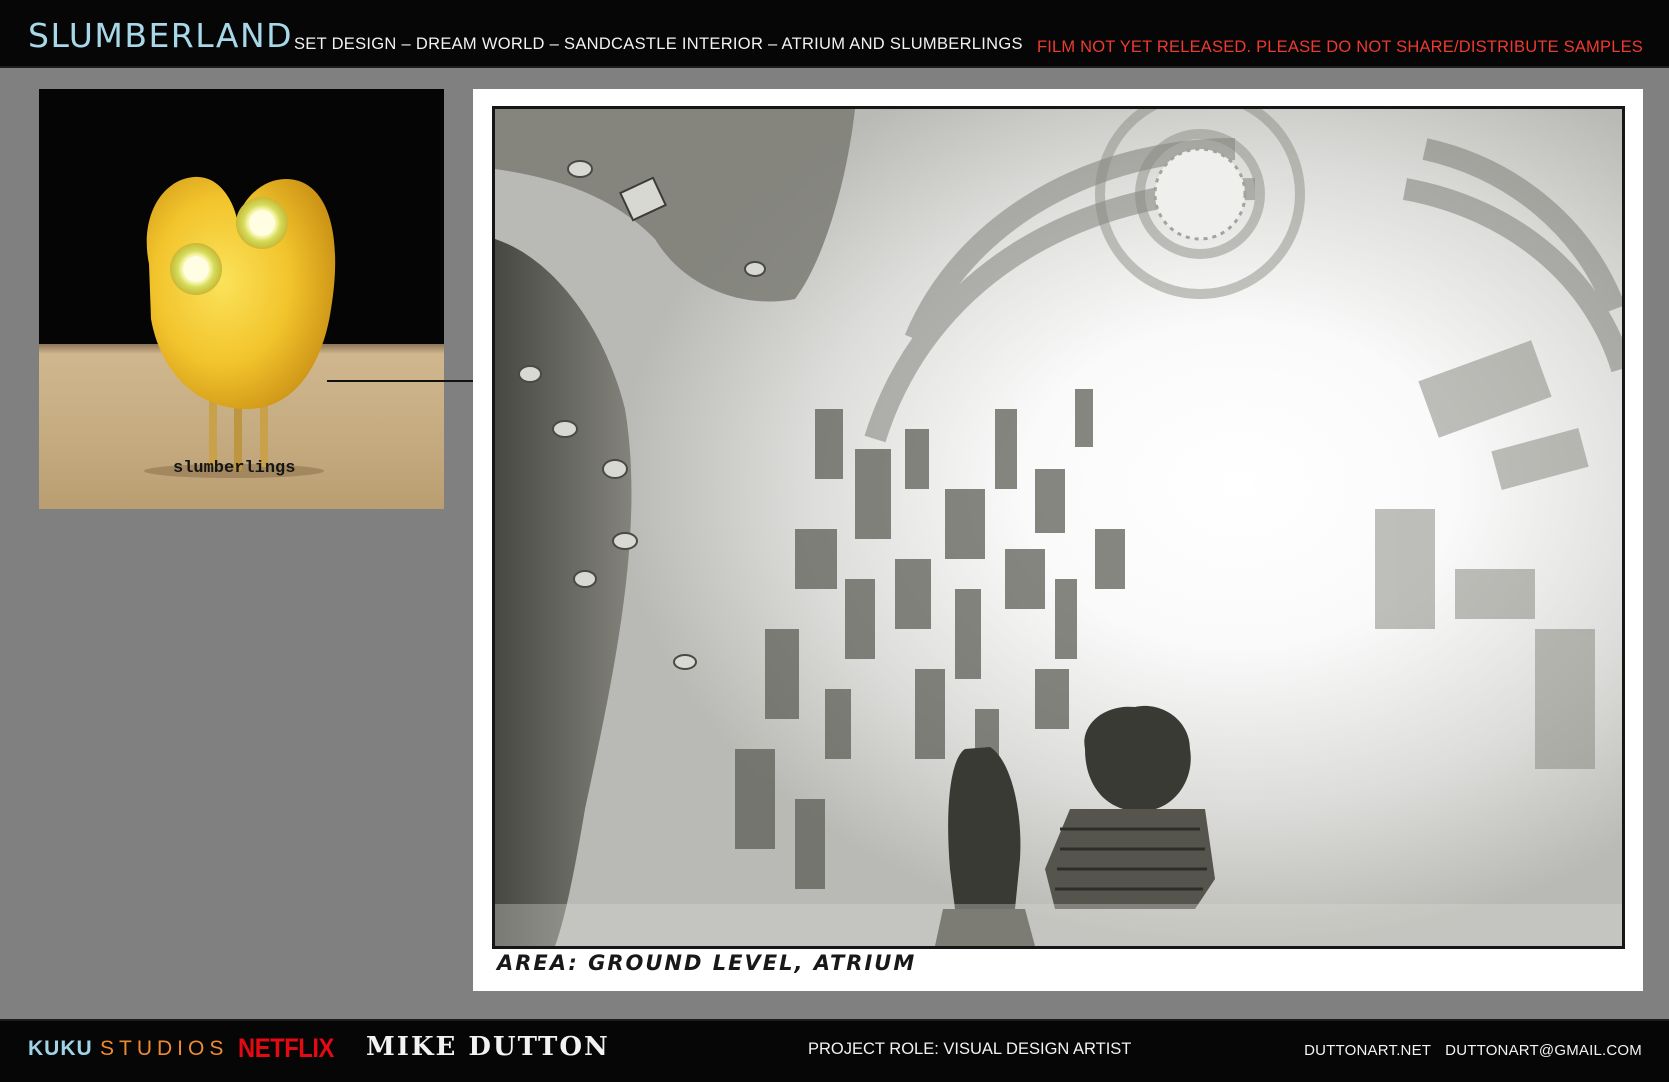 The height and width of the screenshot is (1082, 1669). I want to click on netflix-logo: NETFLIX, so click(286, 1048).